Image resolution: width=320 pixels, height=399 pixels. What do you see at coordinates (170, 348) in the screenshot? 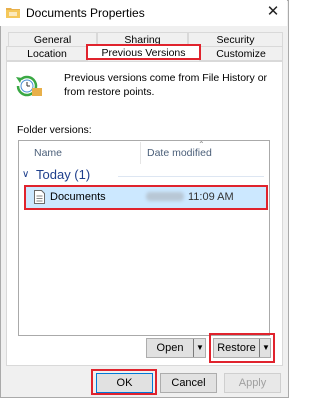
I see `open-button-label: Open` at bounding box center [170, 348].